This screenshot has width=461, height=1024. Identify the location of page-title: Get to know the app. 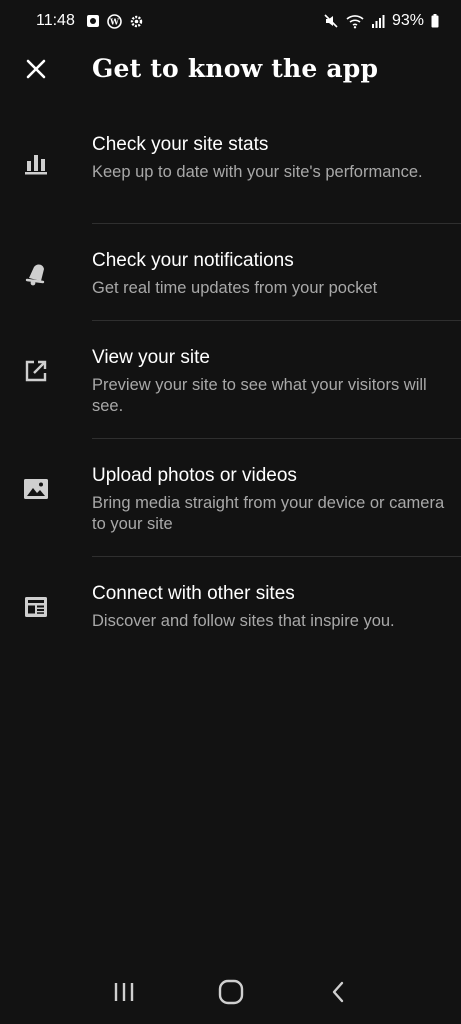
(235, 68).